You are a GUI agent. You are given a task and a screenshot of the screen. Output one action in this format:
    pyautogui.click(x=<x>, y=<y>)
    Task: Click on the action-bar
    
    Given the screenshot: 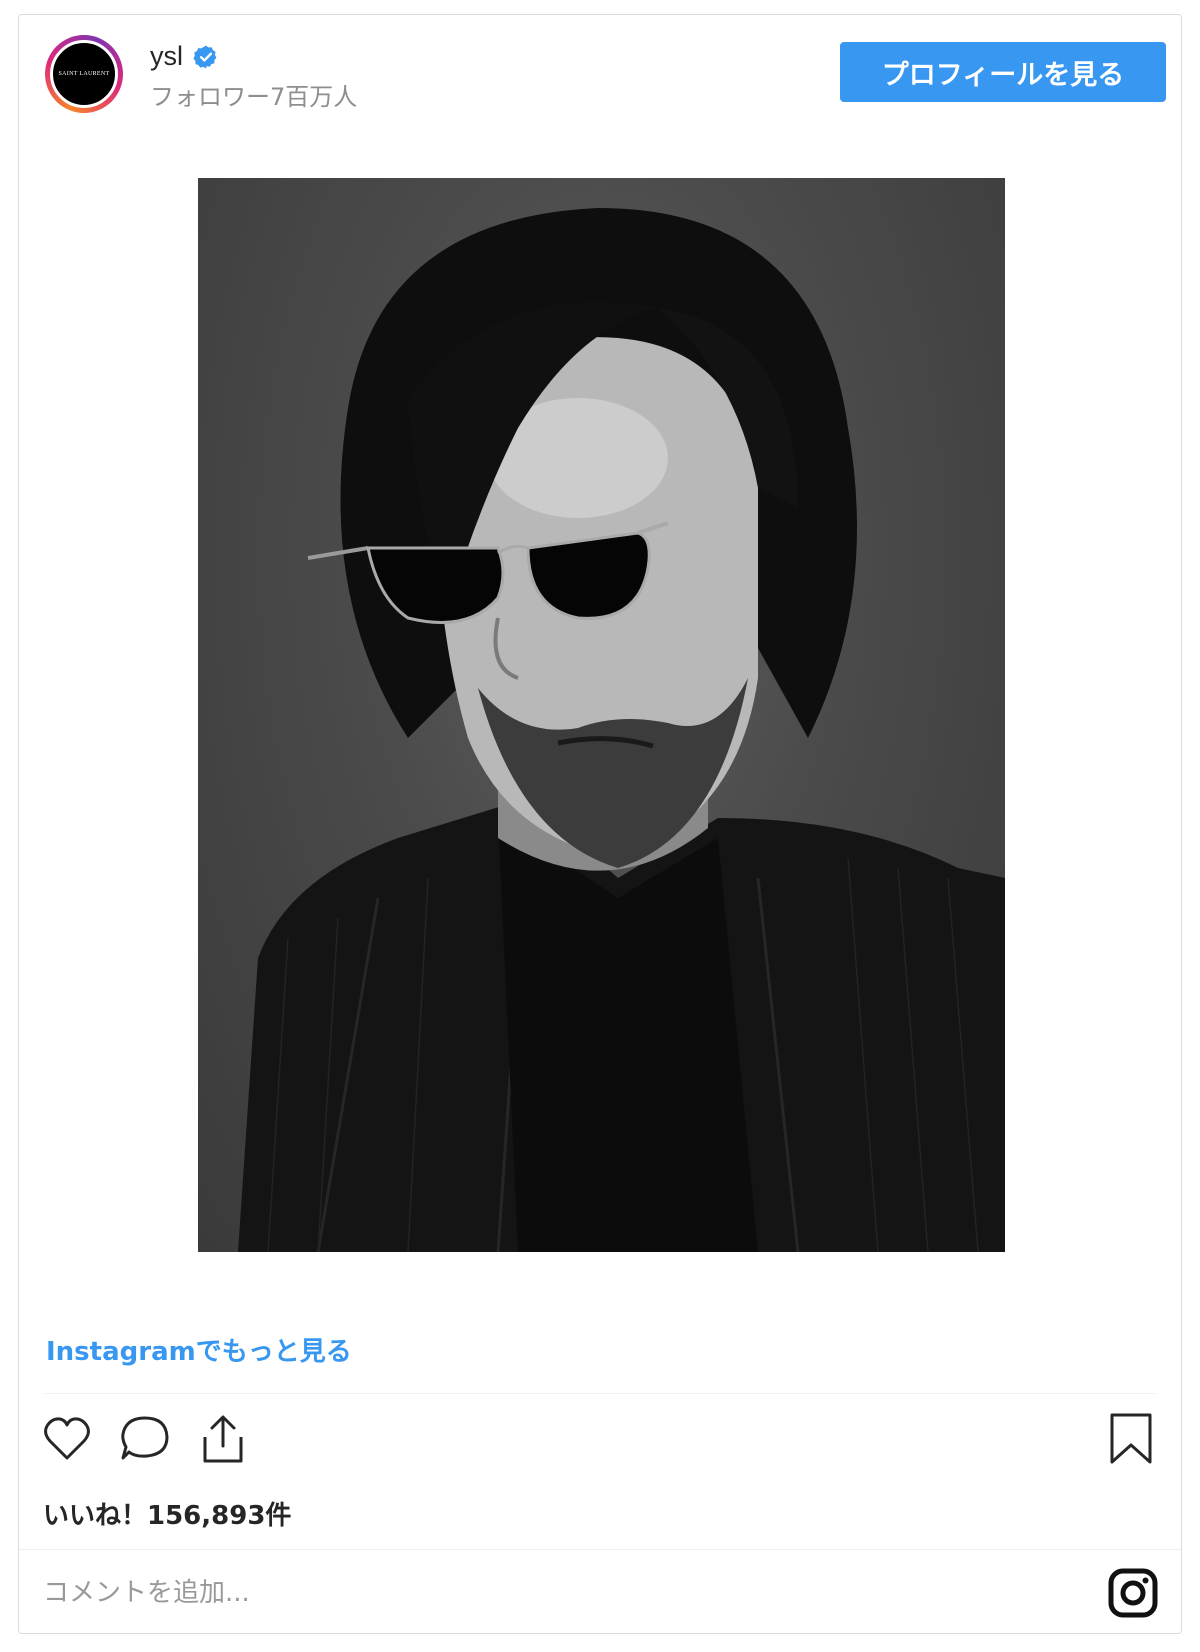 What is the action you would take?
    pyautogui.click(x=145, y=1439)
    